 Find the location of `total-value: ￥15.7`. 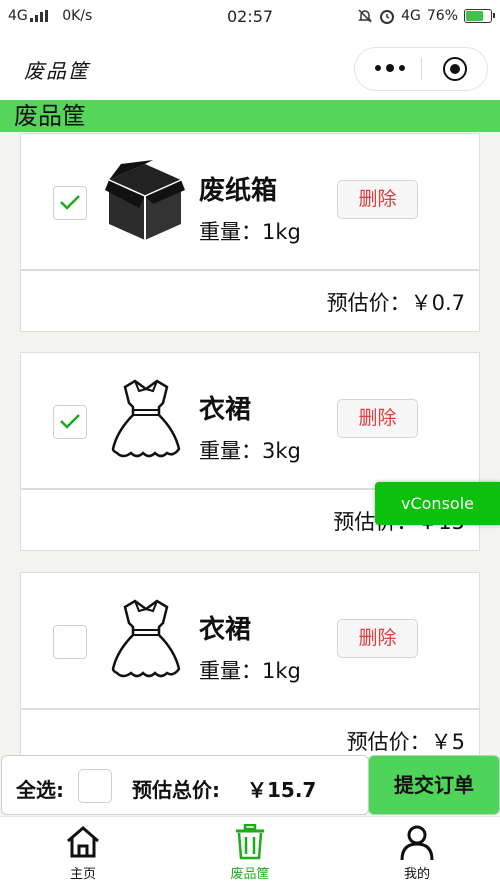

total-value: ￥15.7 is located at coordinates (282, 790).